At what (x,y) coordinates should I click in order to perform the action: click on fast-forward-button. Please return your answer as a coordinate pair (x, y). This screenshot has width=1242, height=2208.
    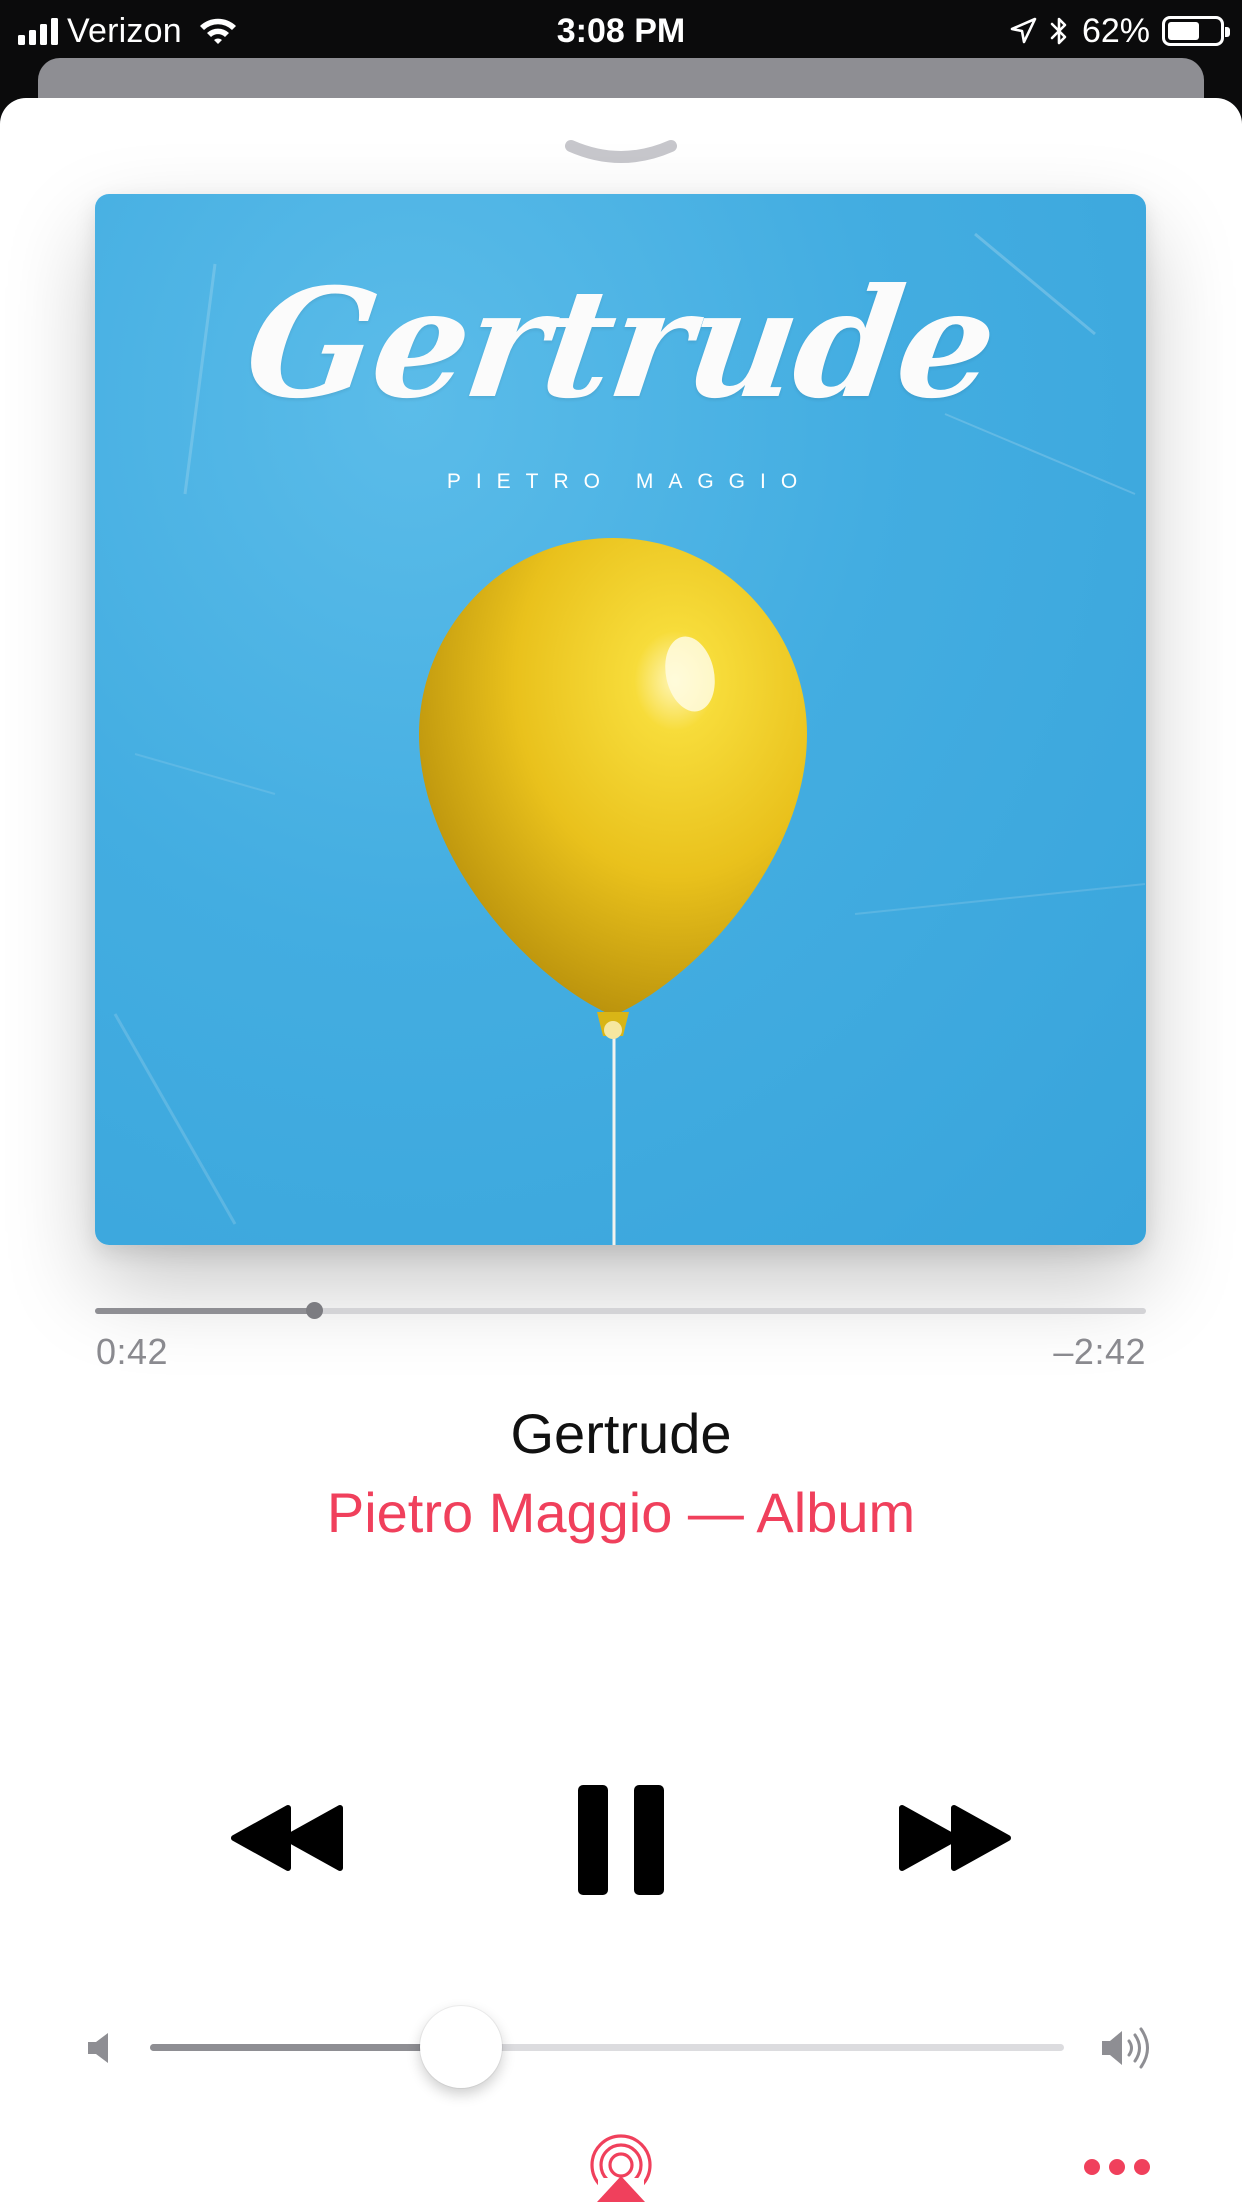
    Looking at the image, I should click on (955, 1838).